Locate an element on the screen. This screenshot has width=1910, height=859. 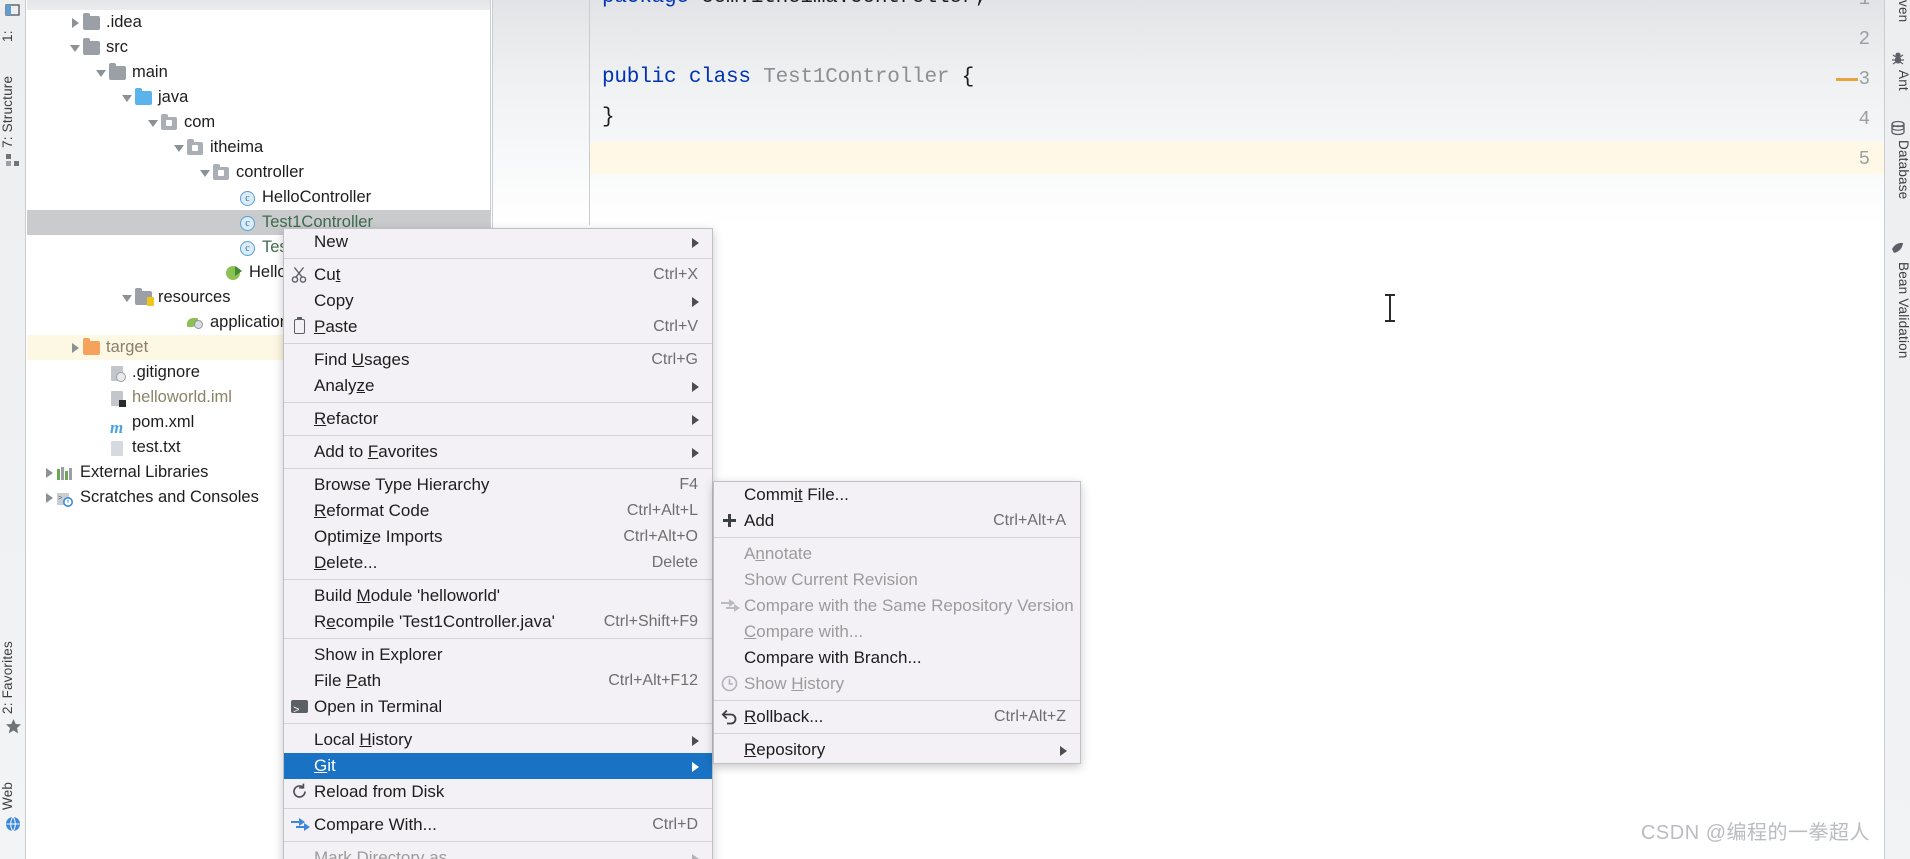
code-token: com.itheima.controller; is located at coordinates (843, 4).